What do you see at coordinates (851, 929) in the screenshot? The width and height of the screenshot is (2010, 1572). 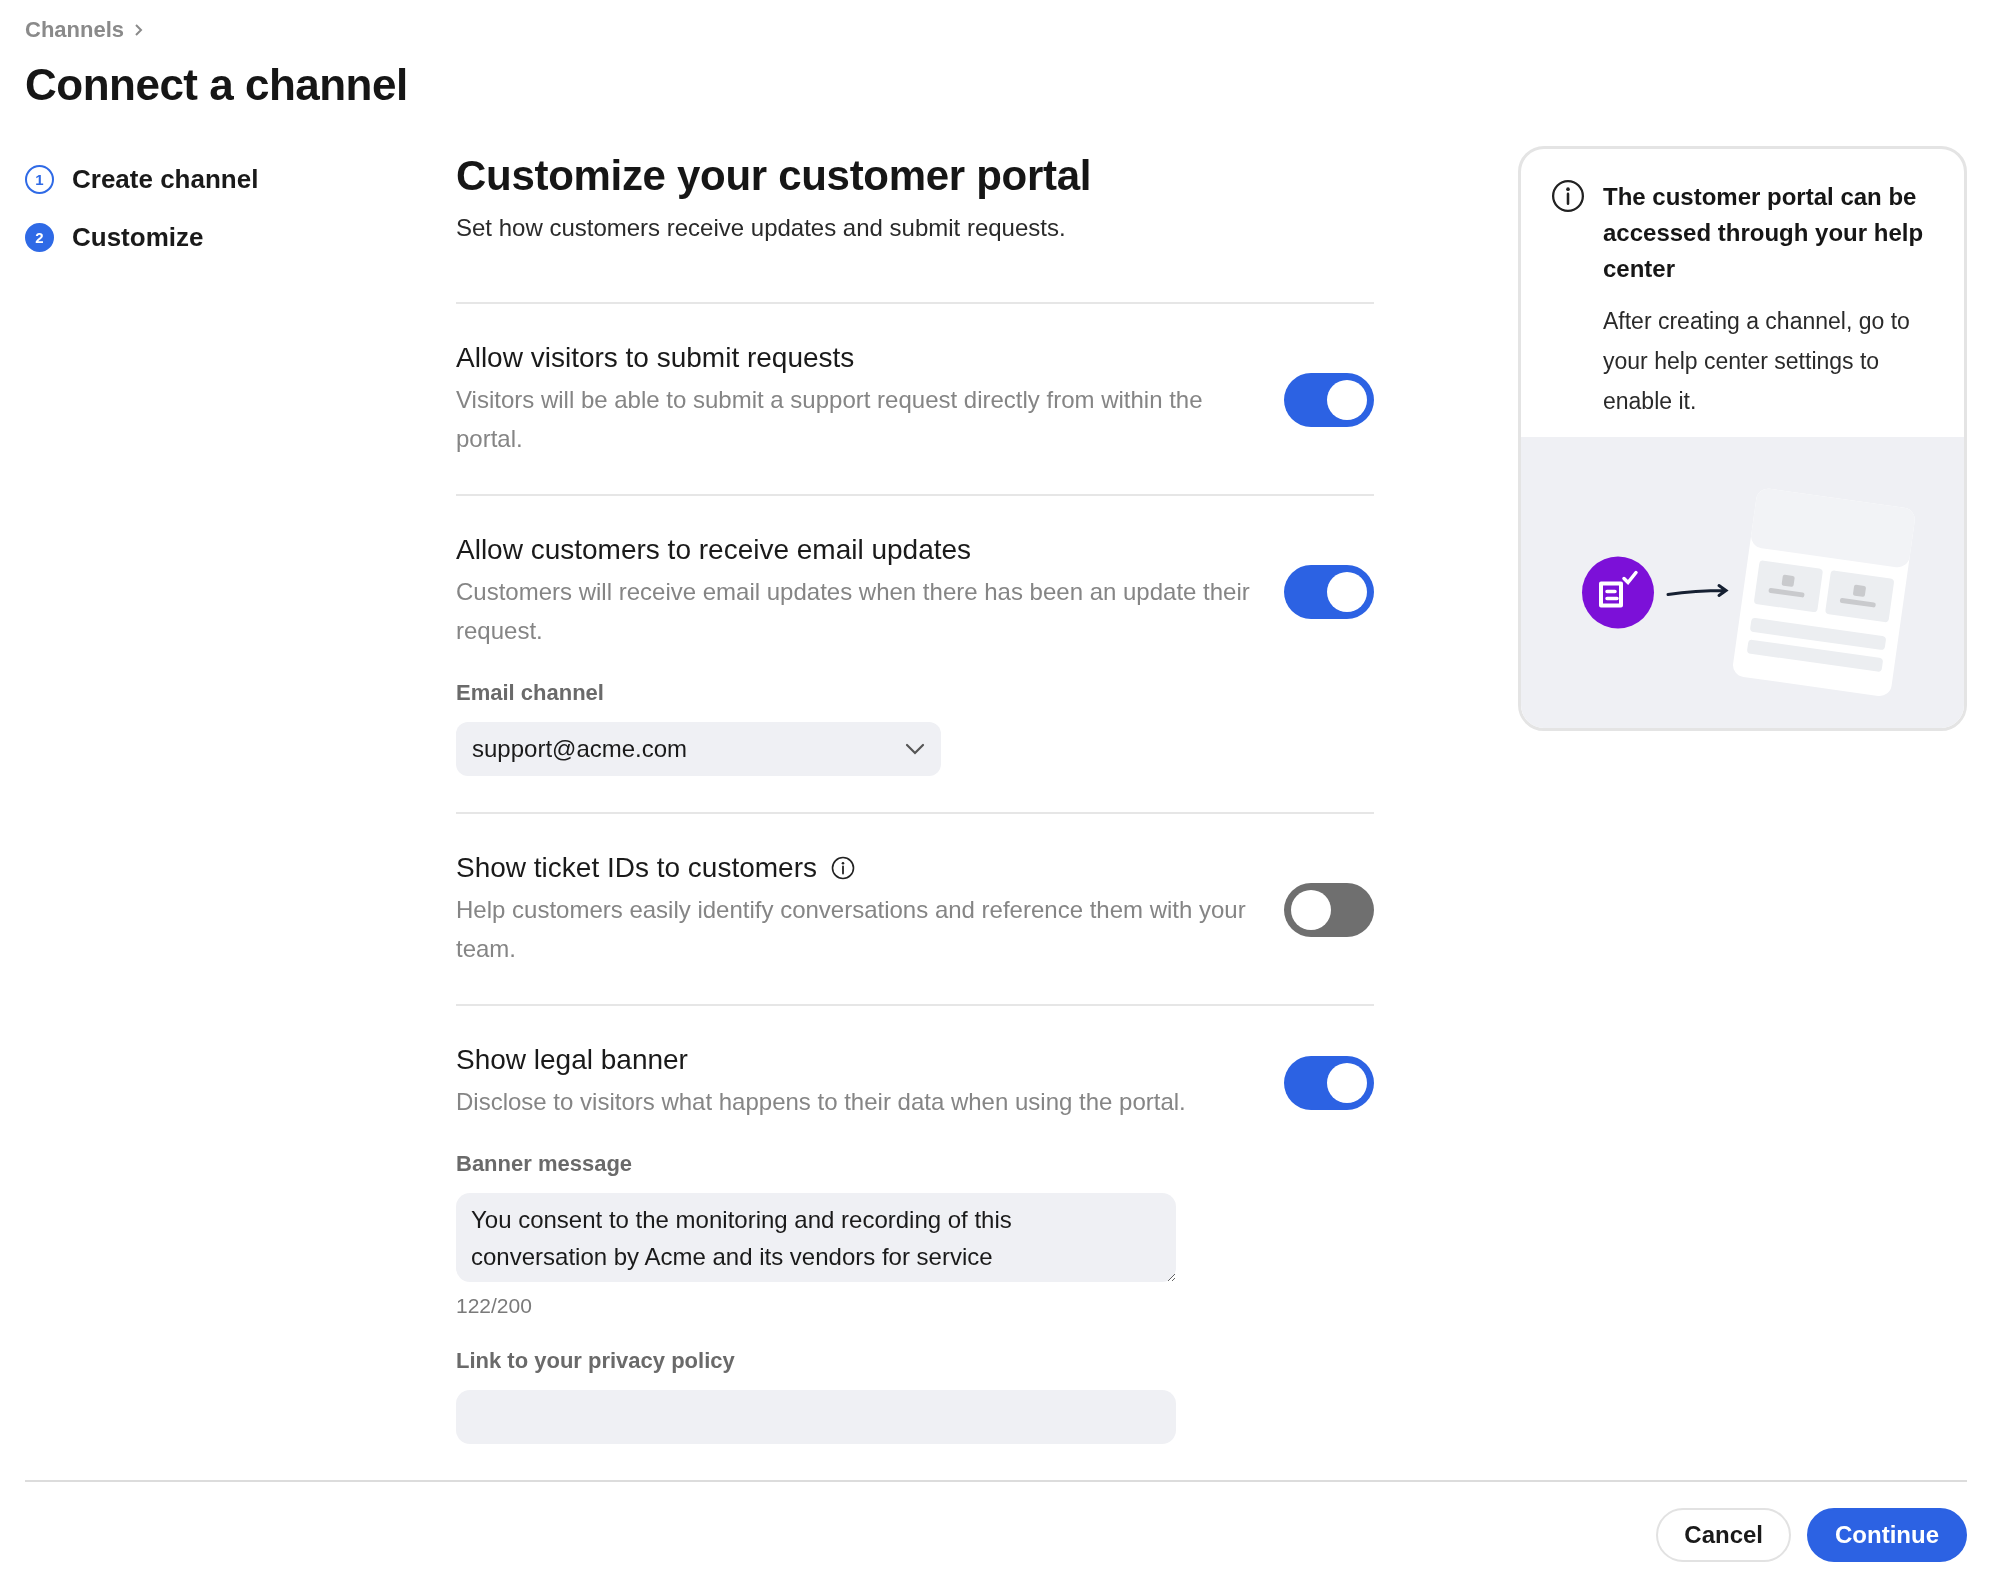 I see `setting-description: Help customers easily identify conversations and reference them with your team.` at bounding box center [851, 929].